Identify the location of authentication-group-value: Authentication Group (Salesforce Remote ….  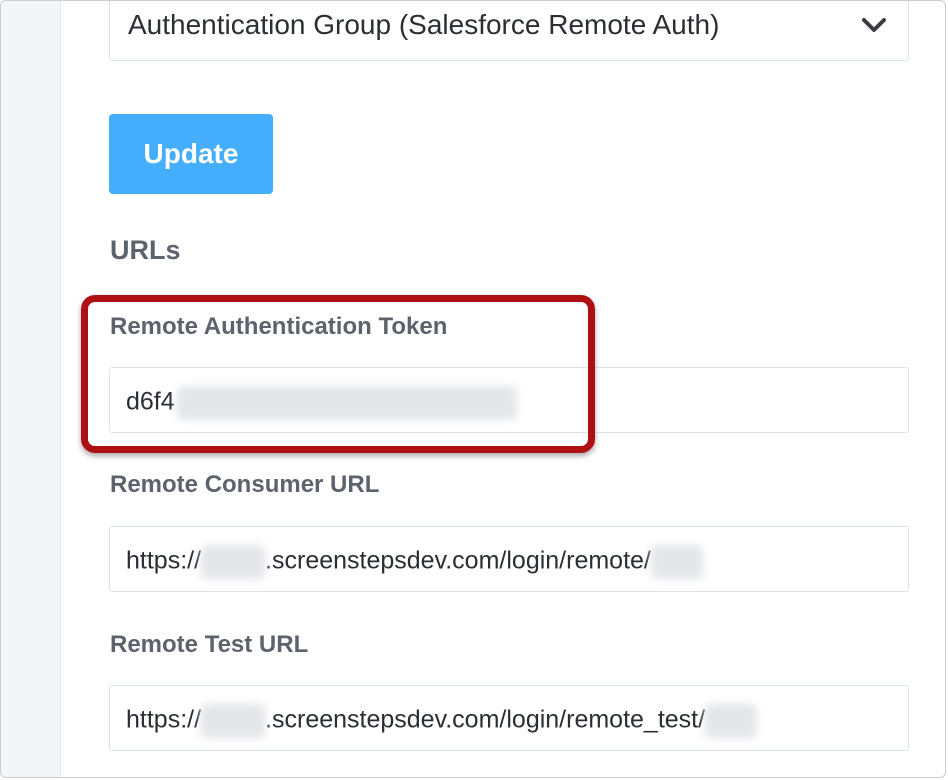
(424, 24).